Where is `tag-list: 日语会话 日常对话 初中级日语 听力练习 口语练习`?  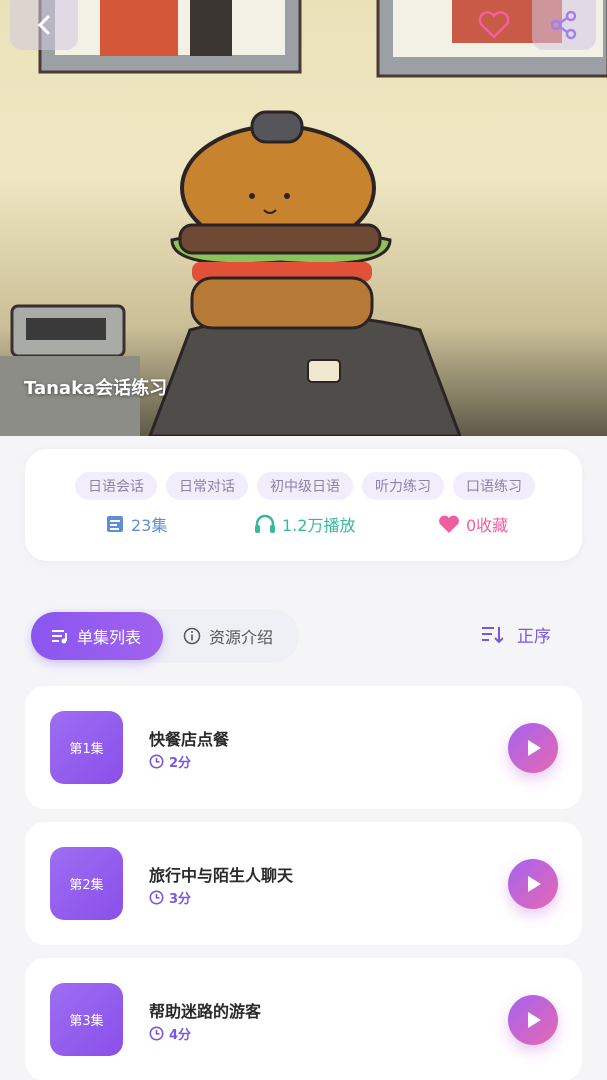 tag-list: 日语会话 日常对话 初中级日语 听力练习 口语练习 is located at coordinates (305, 486).